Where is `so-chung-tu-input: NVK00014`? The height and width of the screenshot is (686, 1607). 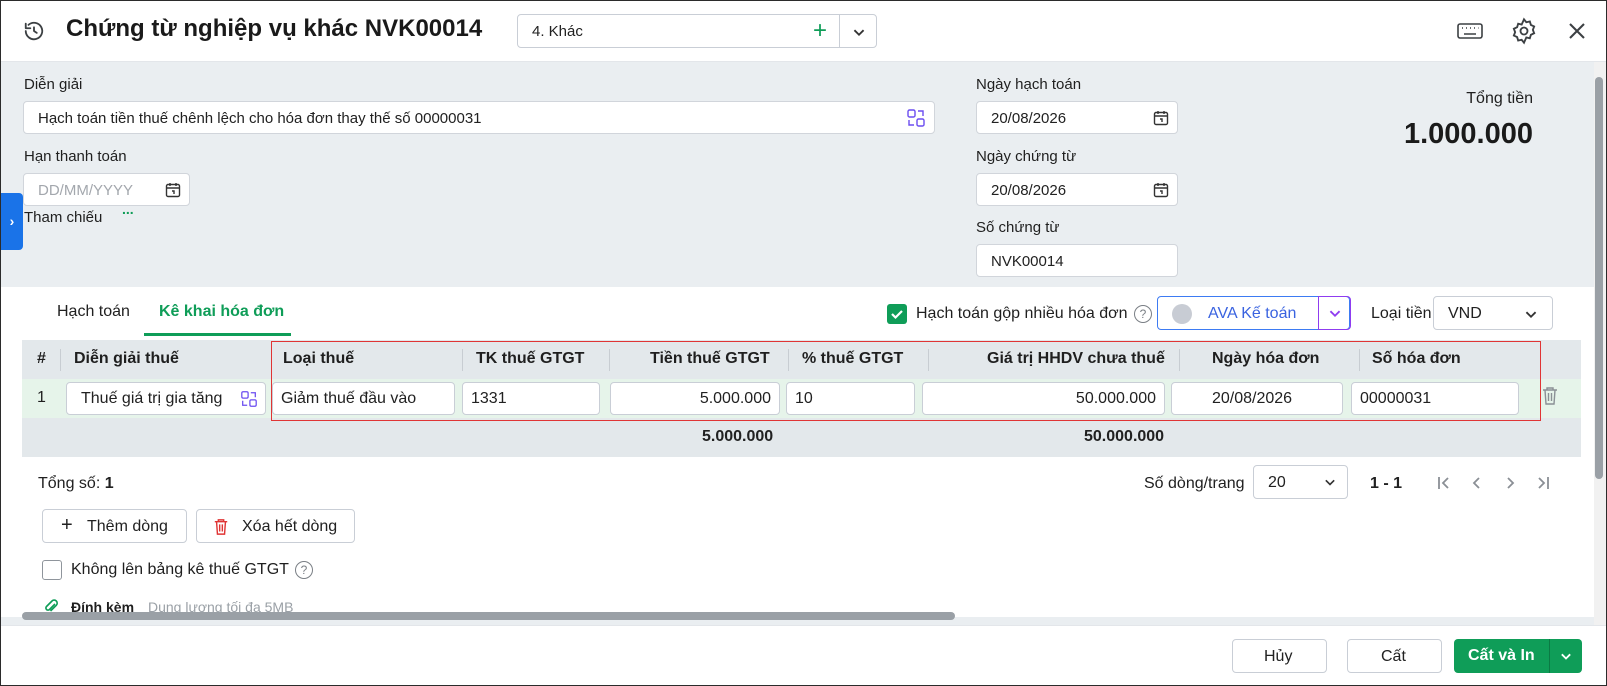 so-chung-tu-input: NVK00014 is located at coordinates (1077, 260).